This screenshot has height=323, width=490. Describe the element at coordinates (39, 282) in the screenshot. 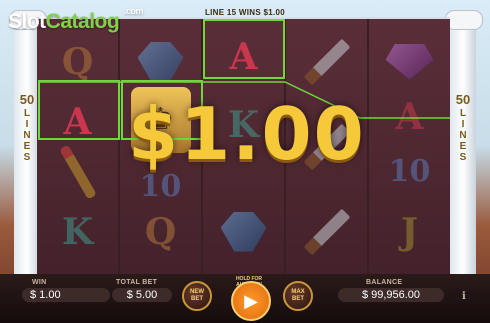

I see `win-label: WIN` at that location.